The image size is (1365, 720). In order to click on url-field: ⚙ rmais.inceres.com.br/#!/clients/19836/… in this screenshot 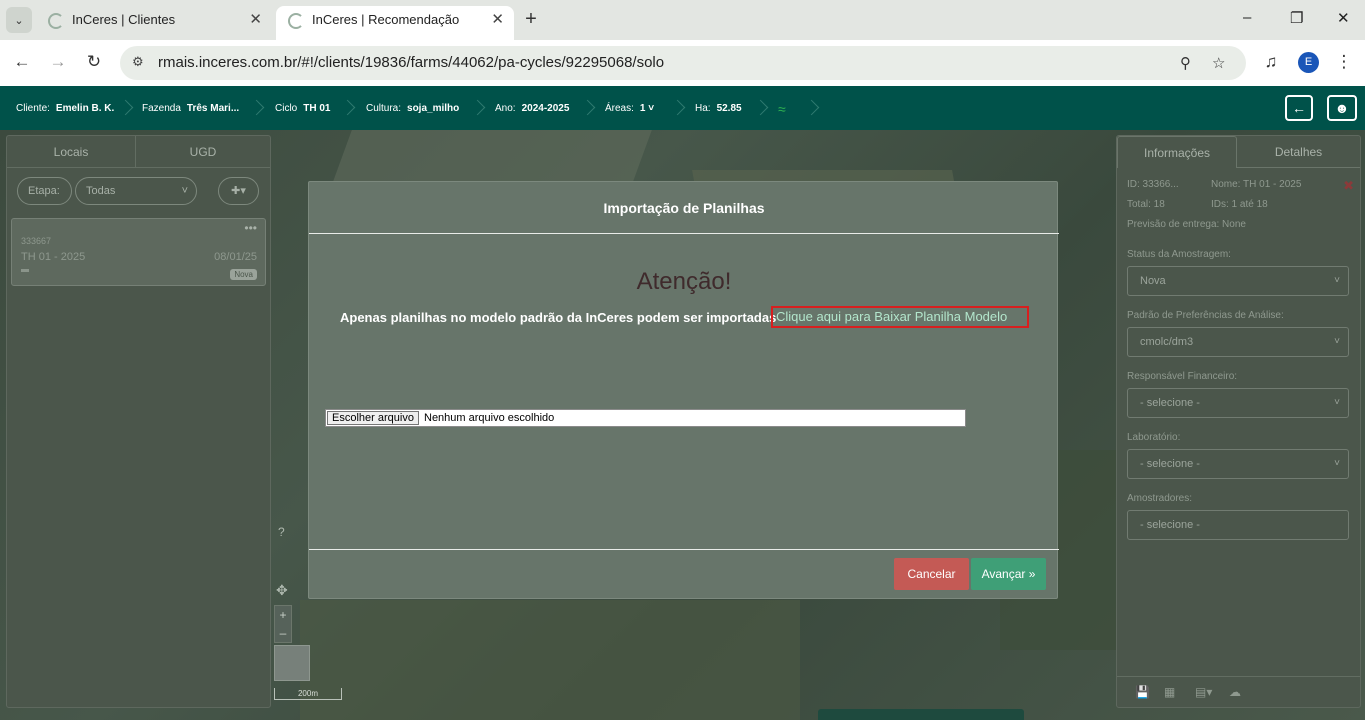, I will do `click(683, 63)`.